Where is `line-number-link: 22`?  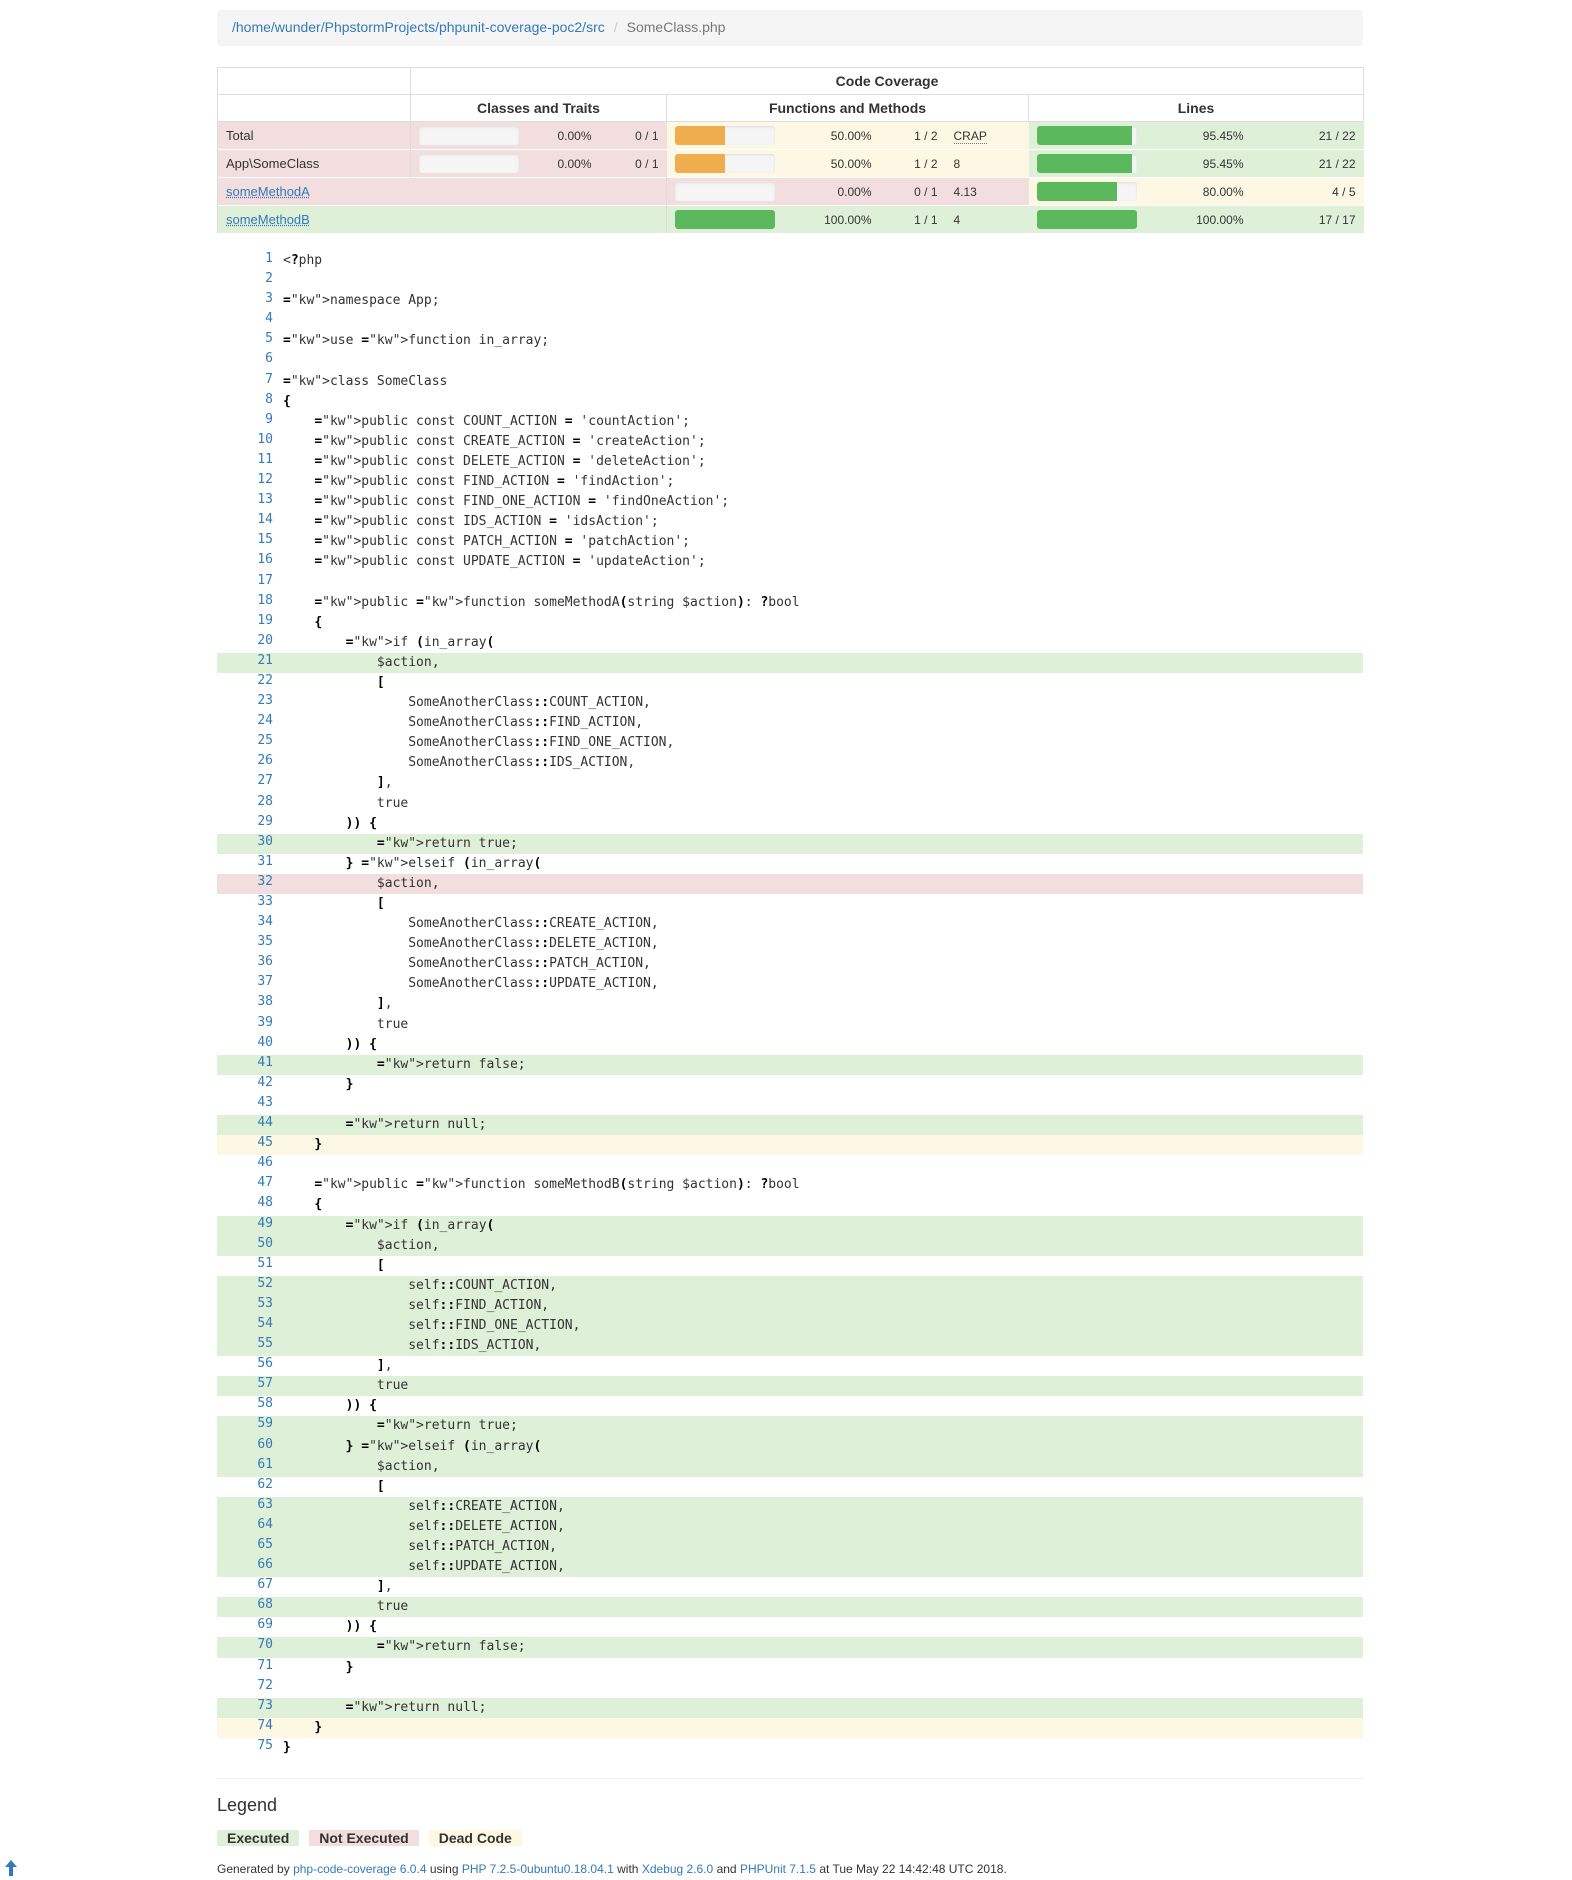 line-number-link: 22 is located at coordinates (250, 683).